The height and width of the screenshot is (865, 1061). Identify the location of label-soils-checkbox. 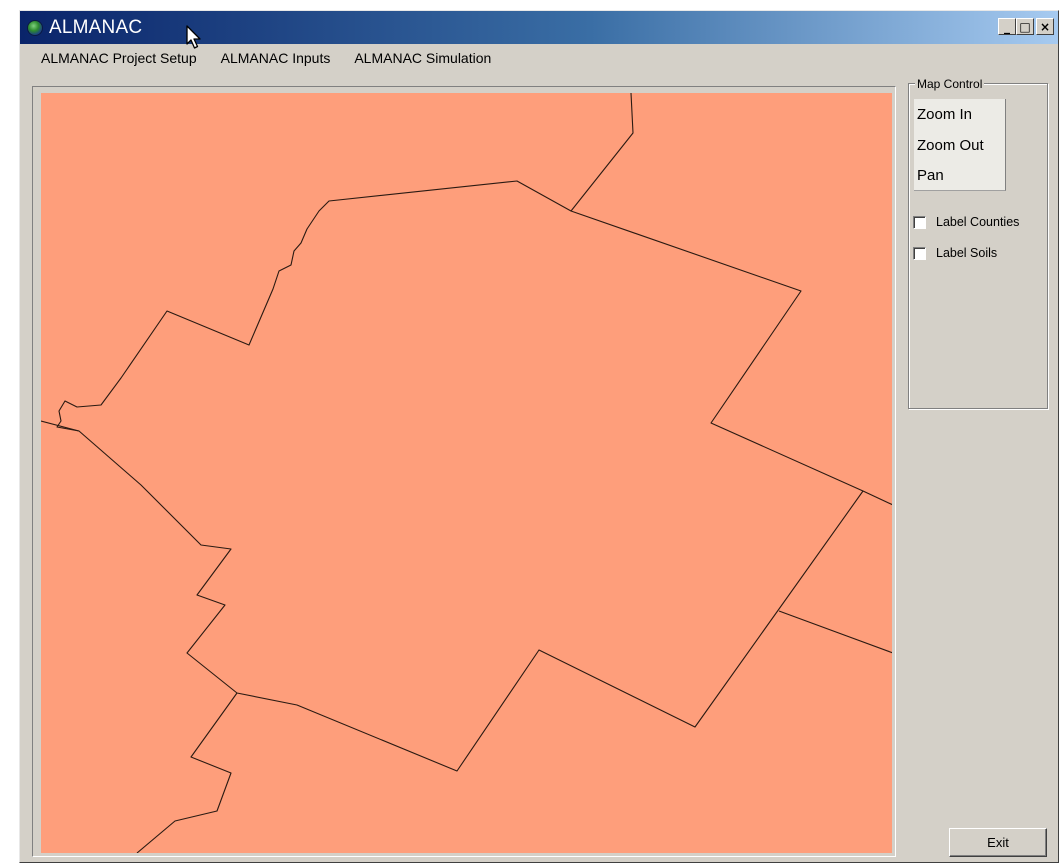
(919, 253).